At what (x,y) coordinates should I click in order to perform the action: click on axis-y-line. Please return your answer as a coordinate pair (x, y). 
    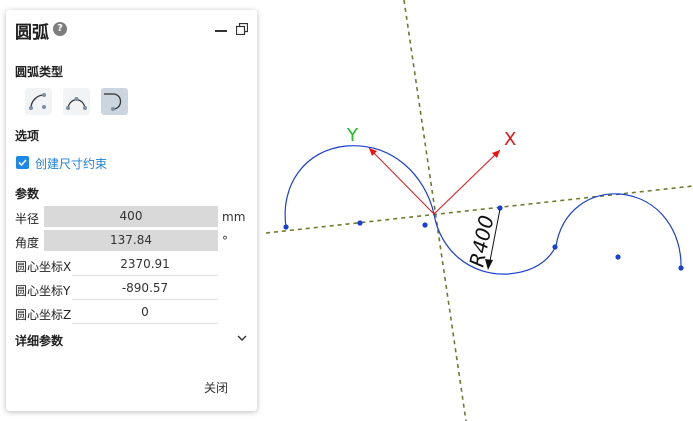
    Looking at the image, I should click on (401, 181).